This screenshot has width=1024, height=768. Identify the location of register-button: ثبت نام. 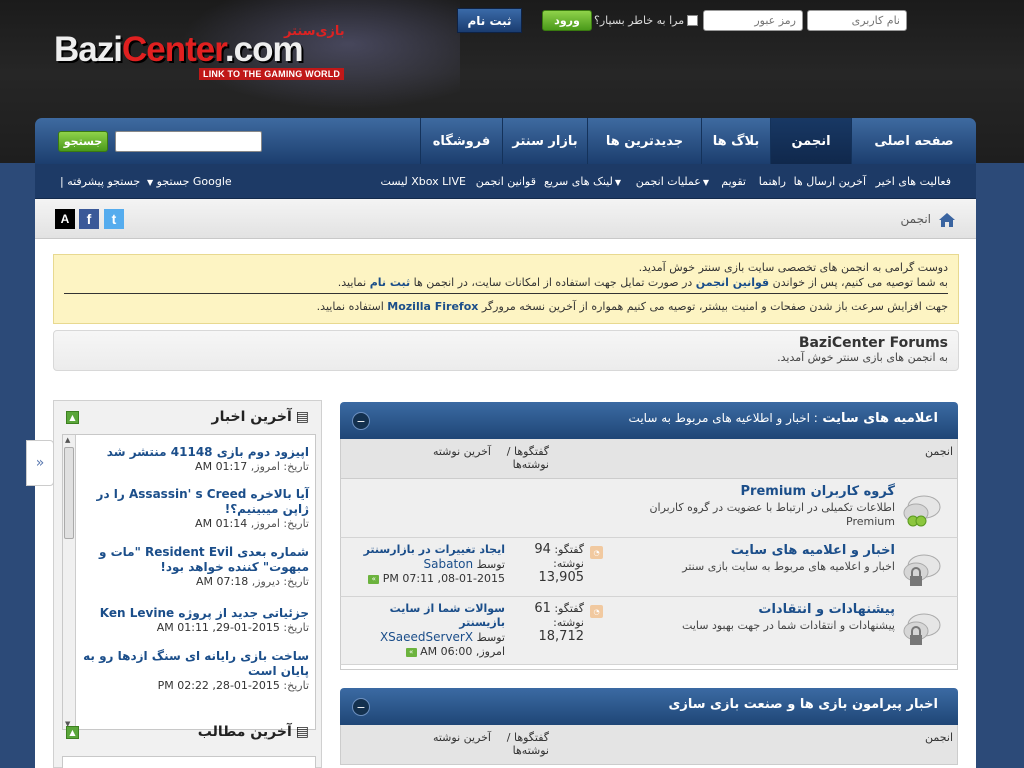
(489, 20).